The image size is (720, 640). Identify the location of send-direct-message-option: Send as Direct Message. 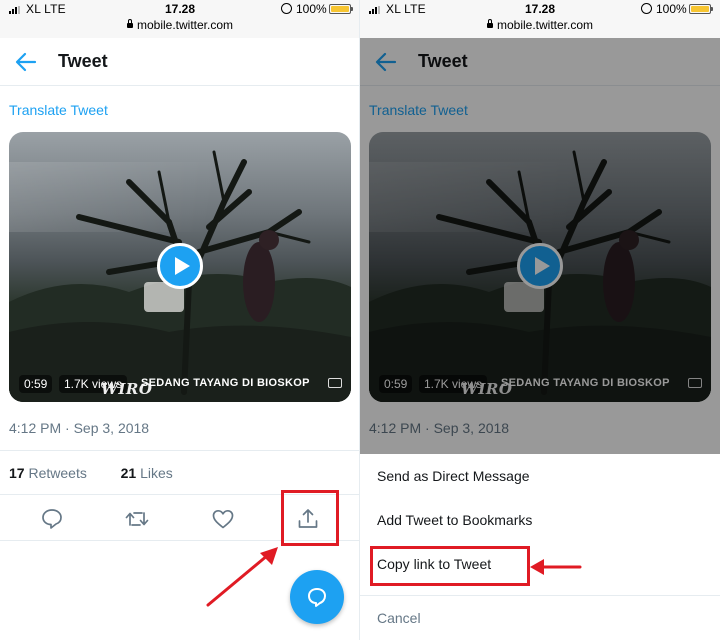
(453, 476).